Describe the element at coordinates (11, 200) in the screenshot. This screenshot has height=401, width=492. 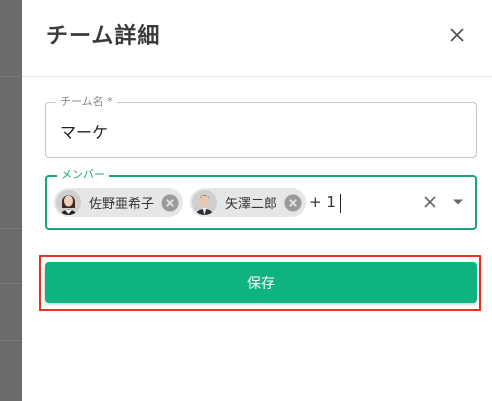
I see `backdrop` at that location.